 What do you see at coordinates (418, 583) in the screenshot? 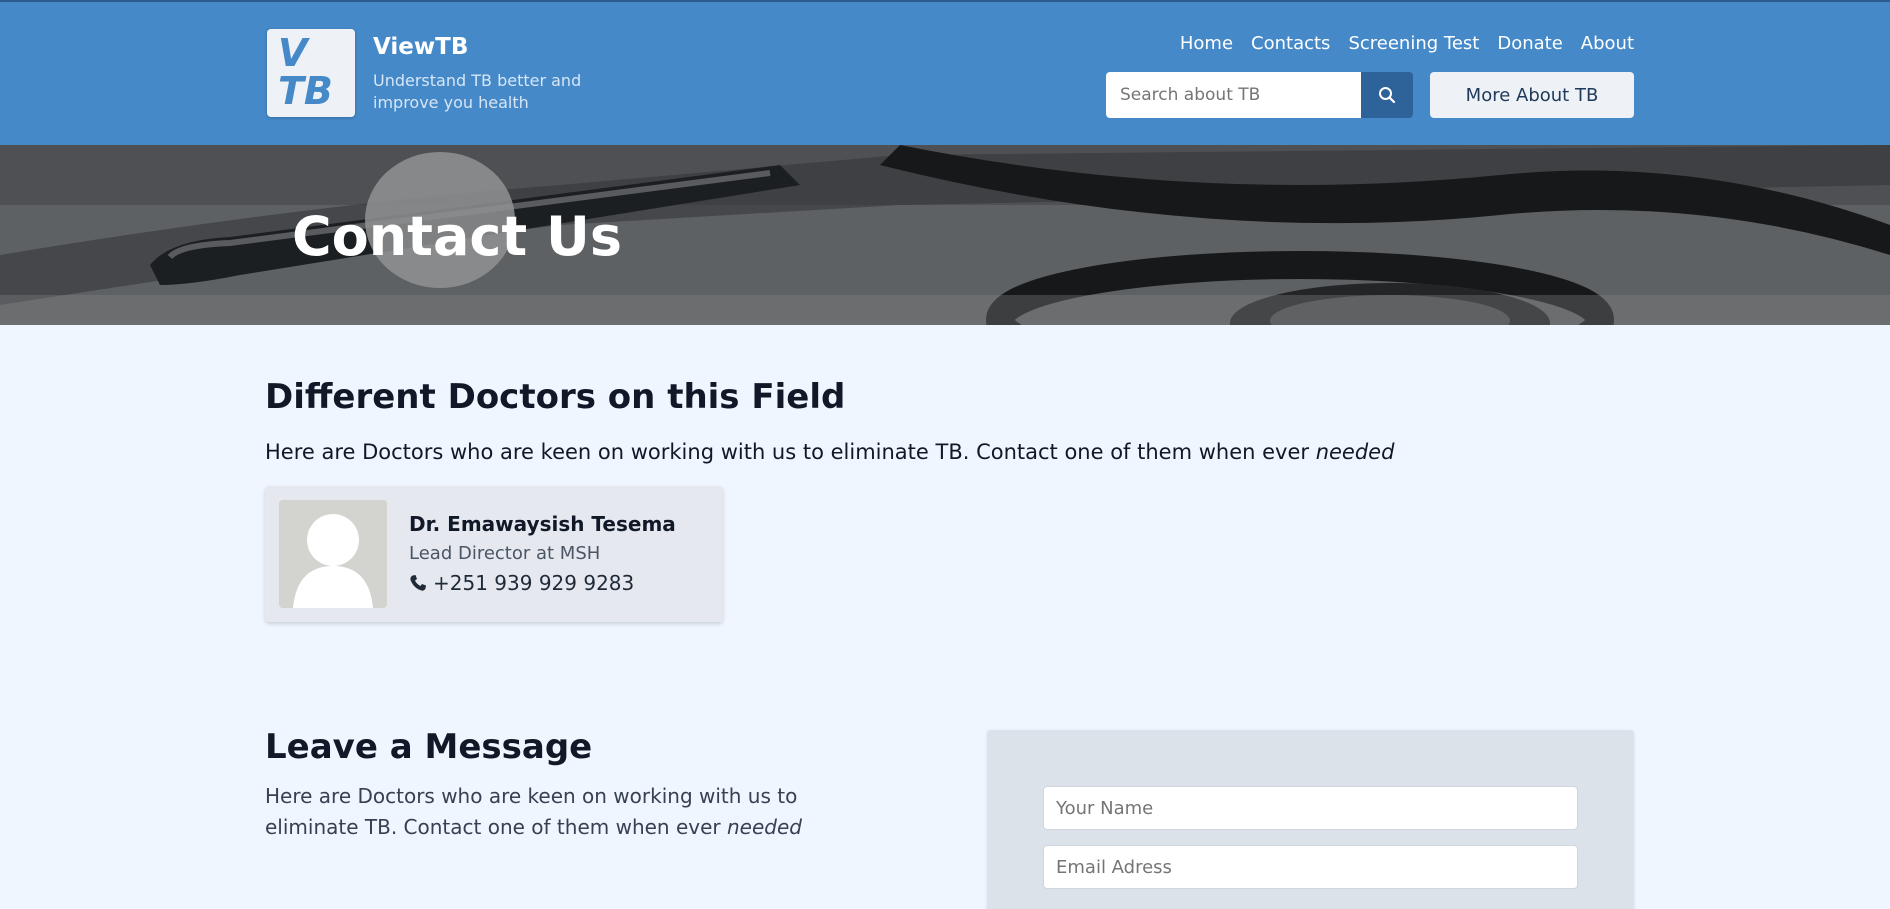
I see `phone-icon` at bounding box center [418, 583].